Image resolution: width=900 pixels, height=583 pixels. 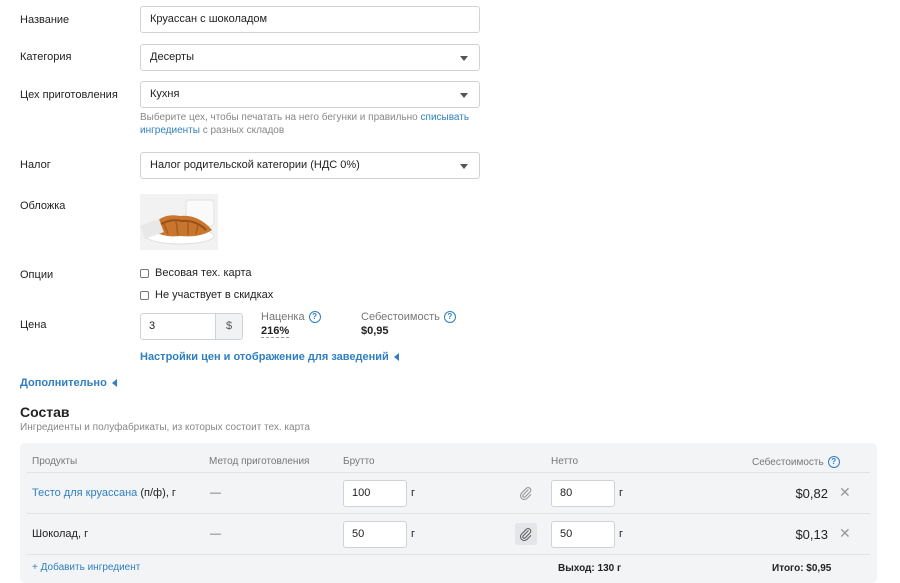 I want to click on category-label: Категория, so click(x=46, y=57).